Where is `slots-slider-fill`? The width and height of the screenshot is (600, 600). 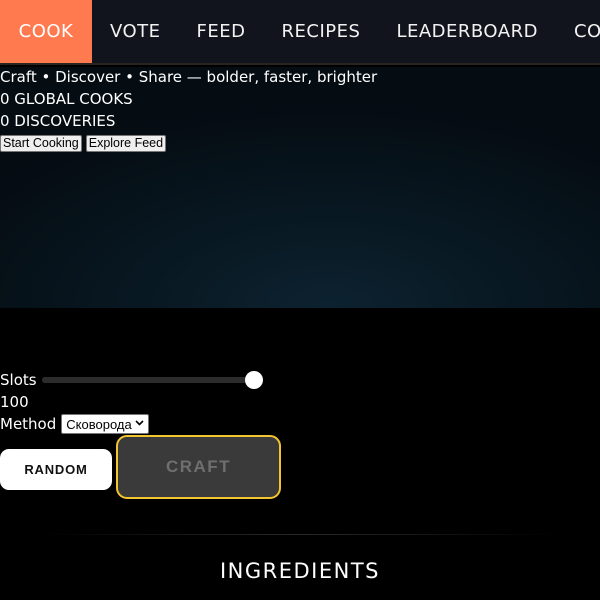
slots-slider-fill is located at coordinates (147, 380).